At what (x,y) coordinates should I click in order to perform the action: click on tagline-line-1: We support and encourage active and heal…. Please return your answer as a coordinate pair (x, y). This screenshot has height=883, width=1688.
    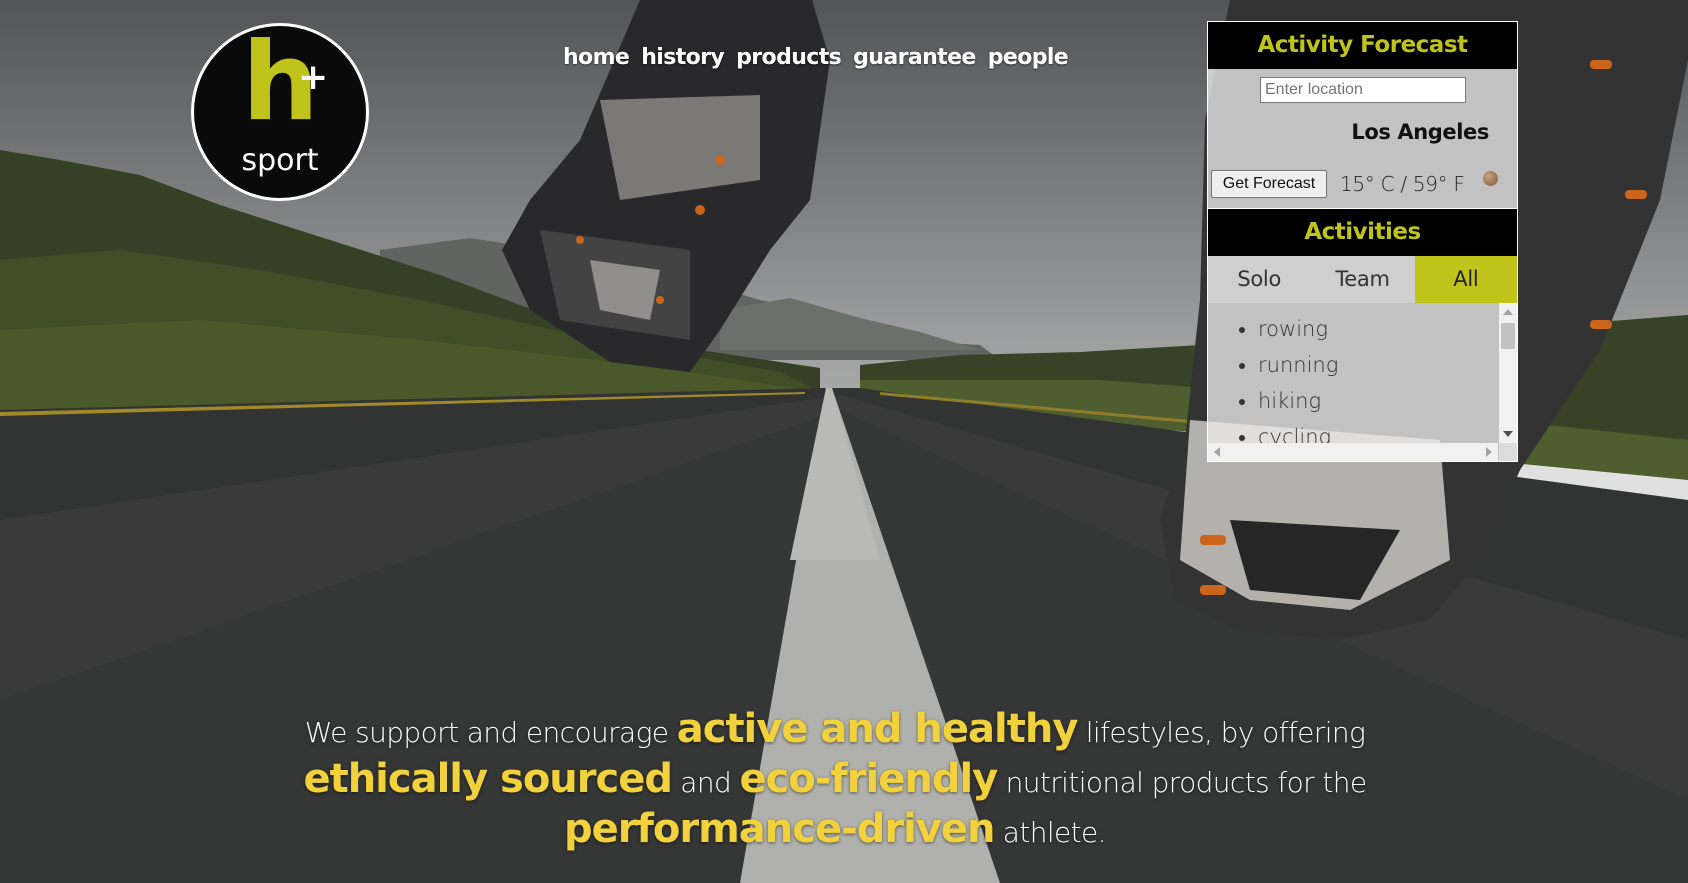
    Looking at the image, I should click on (835, 731).